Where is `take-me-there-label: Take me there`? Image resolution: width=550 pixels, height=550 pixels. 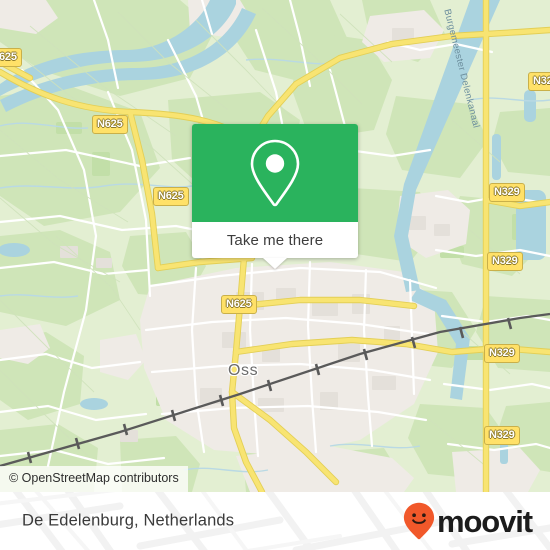 take-me-there-label: Take me there is located at coordinates (275, 240).